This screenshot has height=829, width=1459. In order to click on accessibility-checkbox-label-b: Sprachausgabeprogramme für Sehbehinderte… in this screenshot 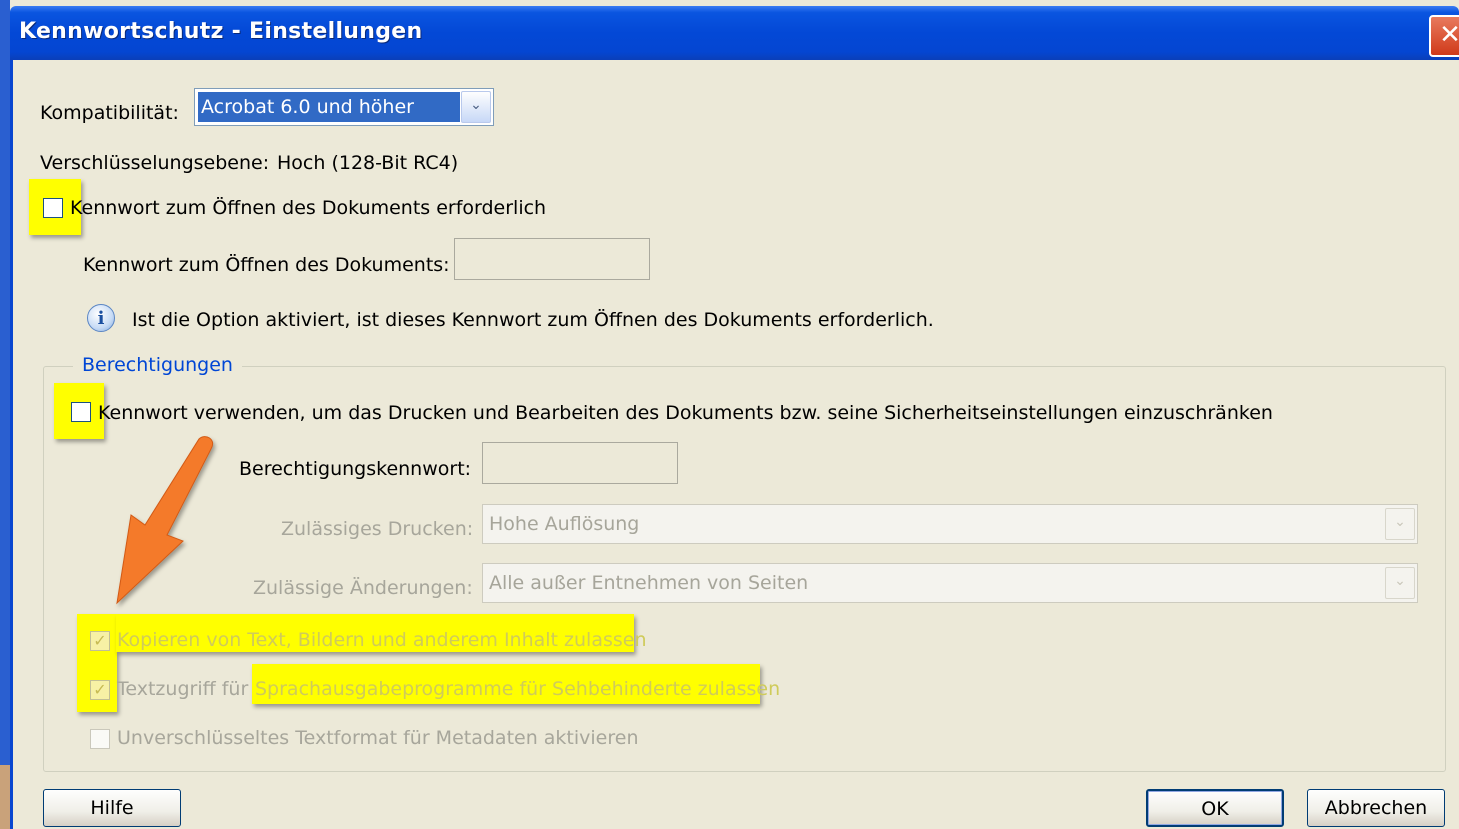, I will do `click(518, 689)`.